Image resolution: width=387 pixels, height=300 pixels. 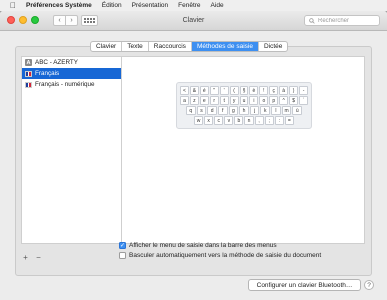 What do you see at coordinates (194, 90) in the screenshot?
I see `keyboard-key: &` at bounding box center [194, 90].